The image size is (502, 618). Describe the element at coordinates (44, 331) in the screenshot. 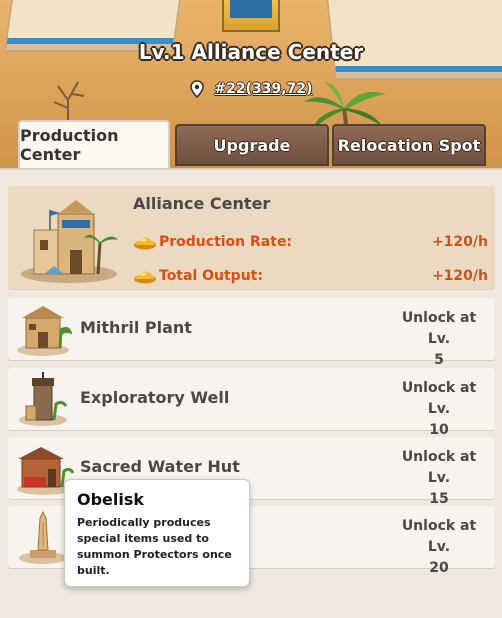

I see `mithril-plant-icon` at that location.